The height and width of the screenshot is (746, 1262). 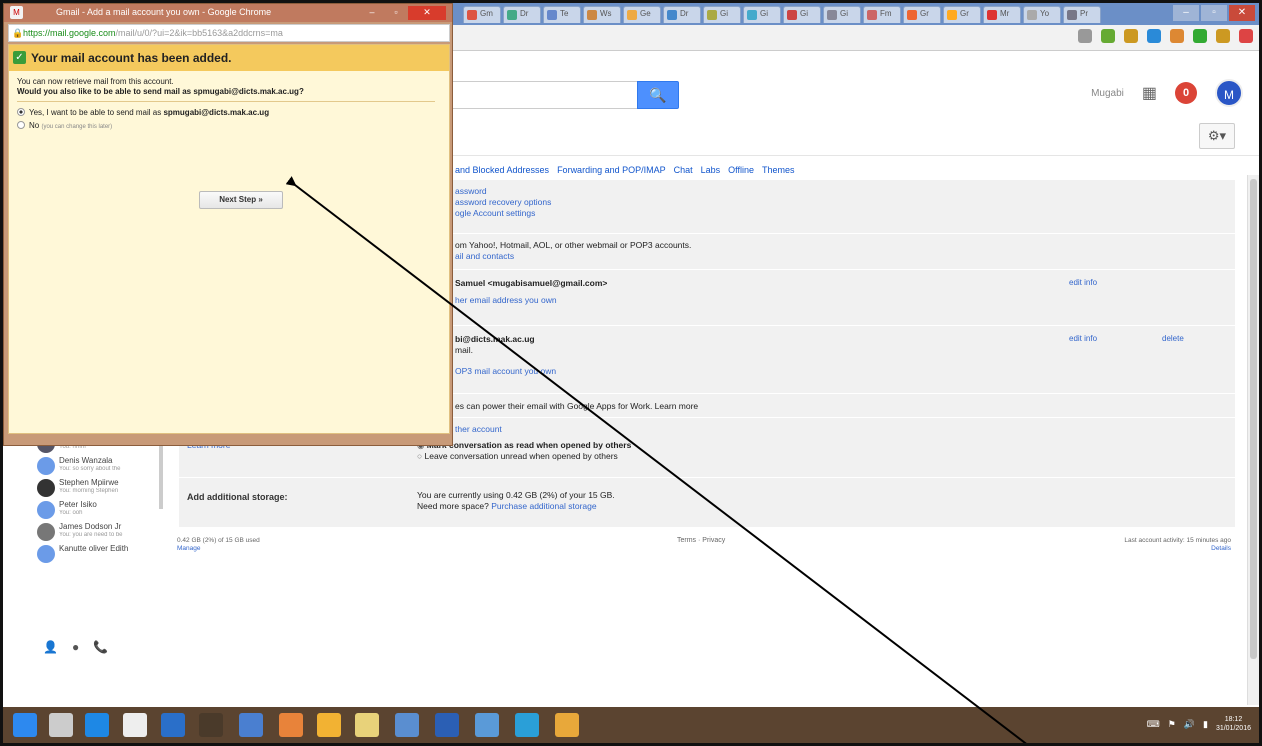 I want to click on taskbar-app-windows-icon, so click(x=25, y=725).